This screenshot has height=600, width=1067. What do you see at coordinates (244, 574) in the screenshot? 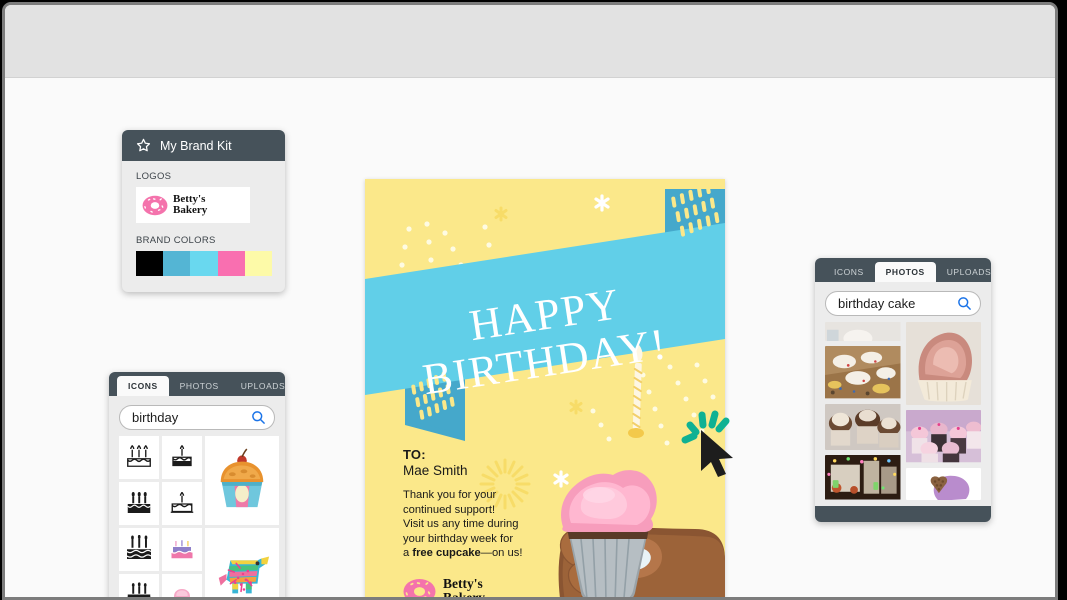
I see `pinata-rainbow-icon` at bounding box center [244, 574].